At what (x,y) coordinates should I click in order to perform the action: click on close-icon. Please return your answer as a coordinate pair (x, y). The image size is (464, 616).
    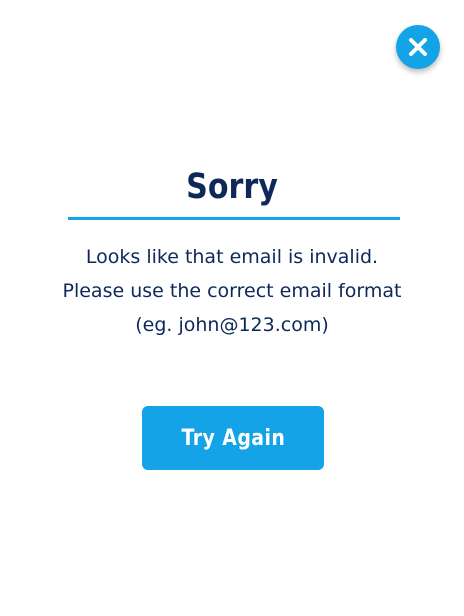
    Looking at the image, I should click on (418, 47).